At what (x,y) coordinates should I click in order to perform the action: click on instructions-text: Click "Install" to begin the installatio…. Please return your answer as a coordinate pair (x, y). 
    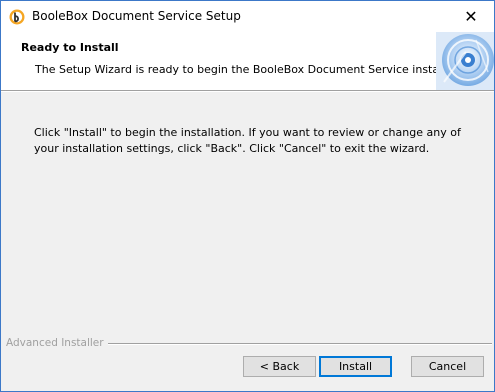
    Looking at the image, I should click on (247, 140).